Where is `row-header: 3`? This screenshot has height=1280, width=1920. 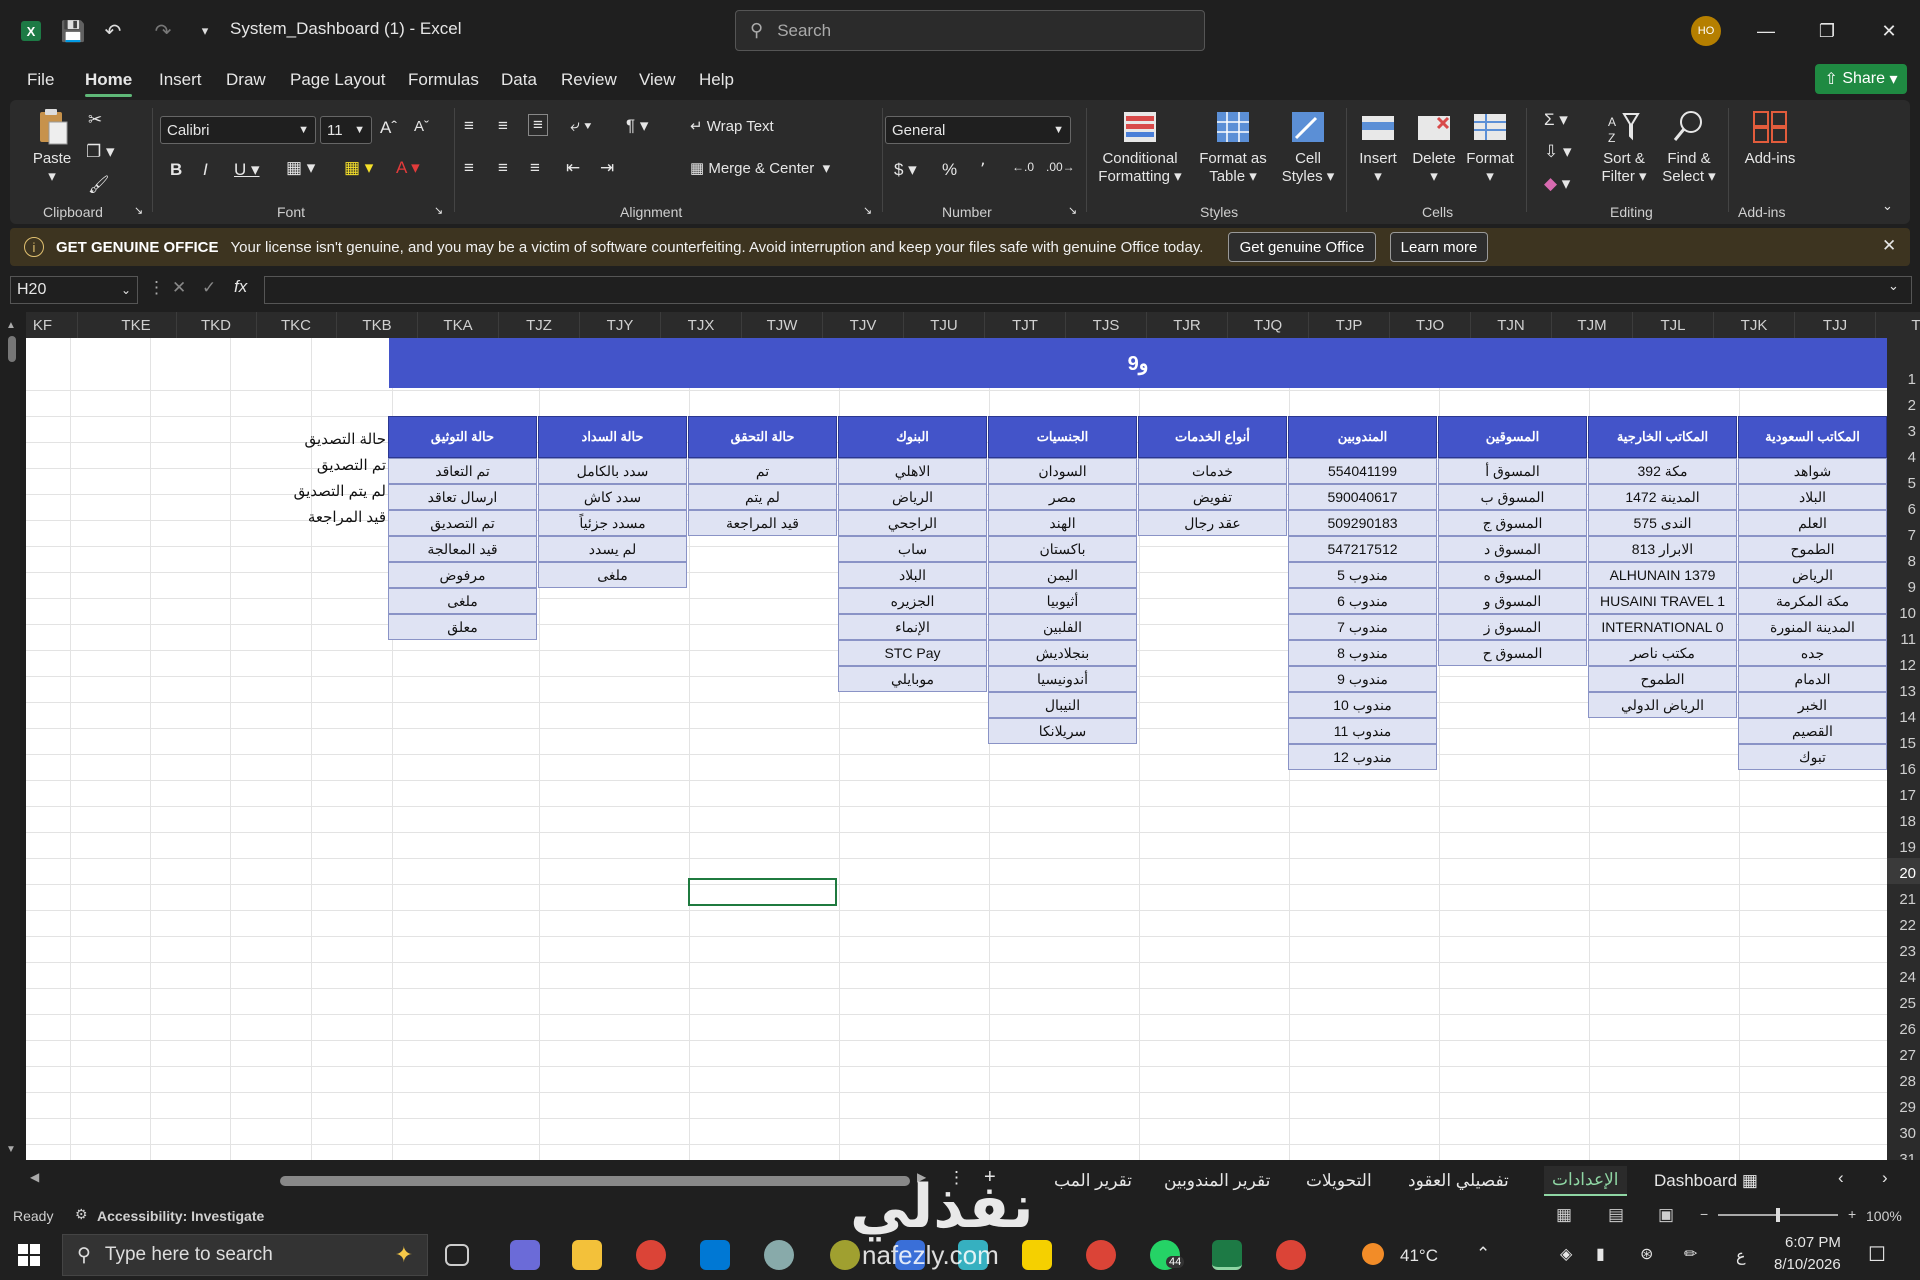 row-header: 3 is located at coordinates (1903, 429).